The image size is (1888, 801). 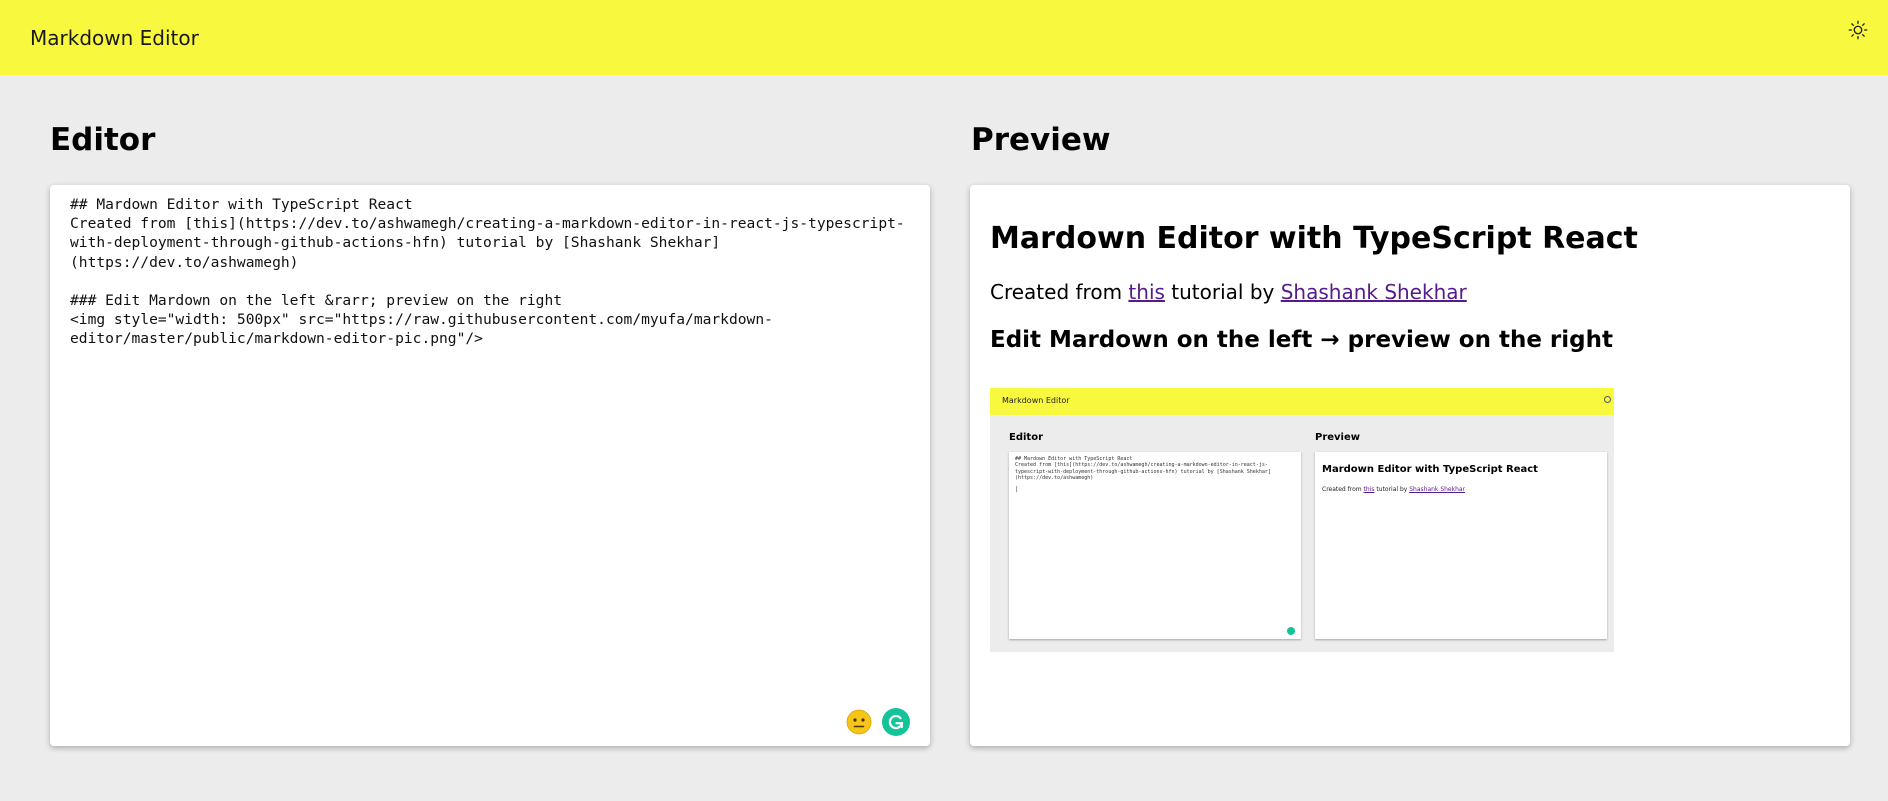 What do you see at coordinates (1314, 238) in the screenshot?
I see `preview-heading: Mardown Editor with TypeScript React` at bounding box center [1314, 238].